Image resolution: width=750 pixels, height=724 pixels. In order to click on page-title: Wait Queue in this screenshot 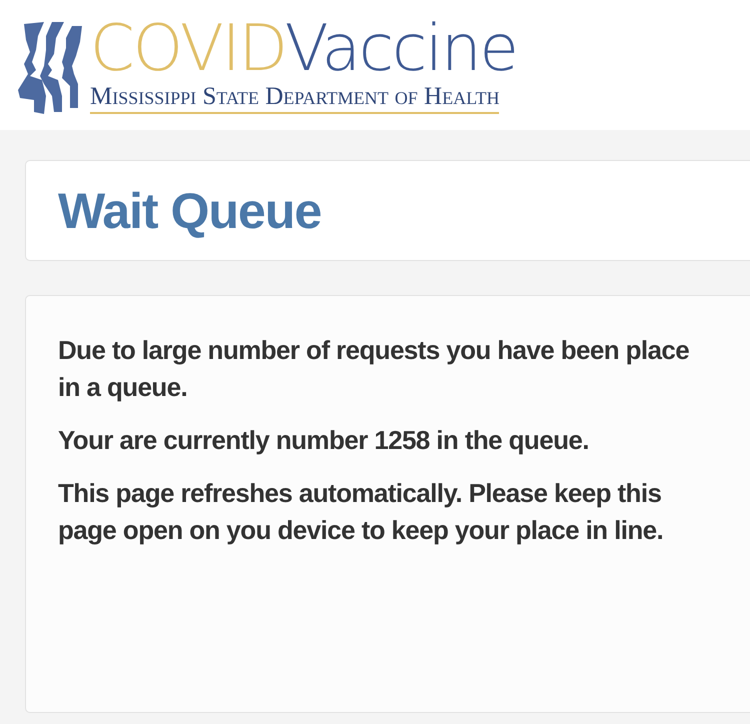, I will do `click(190, 211)`.